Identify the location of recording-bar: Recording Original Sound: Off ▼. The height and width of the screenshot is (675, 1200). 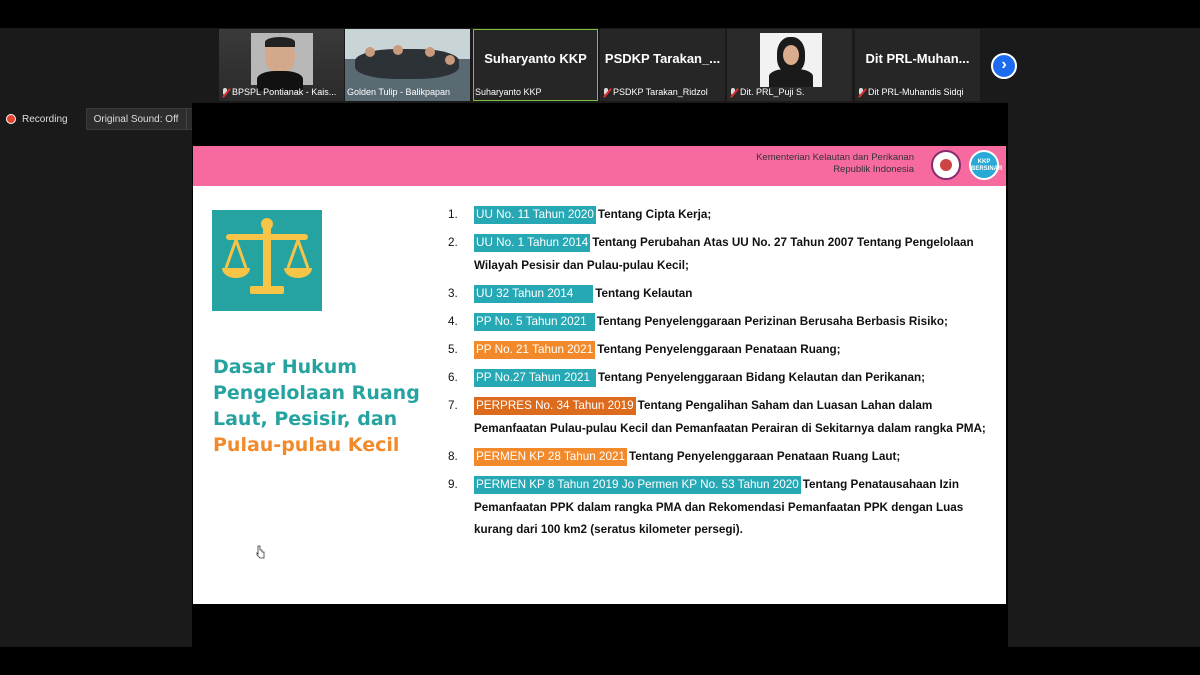
(104, 119).